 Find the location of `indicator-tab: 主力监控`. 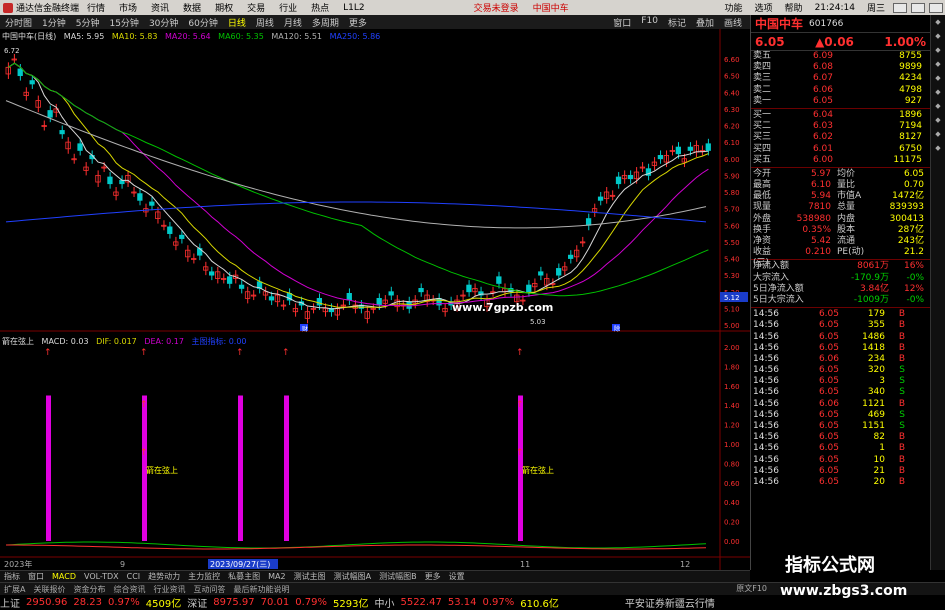

indicator-tab: 主力监控 is located at coordinates (204, 576).